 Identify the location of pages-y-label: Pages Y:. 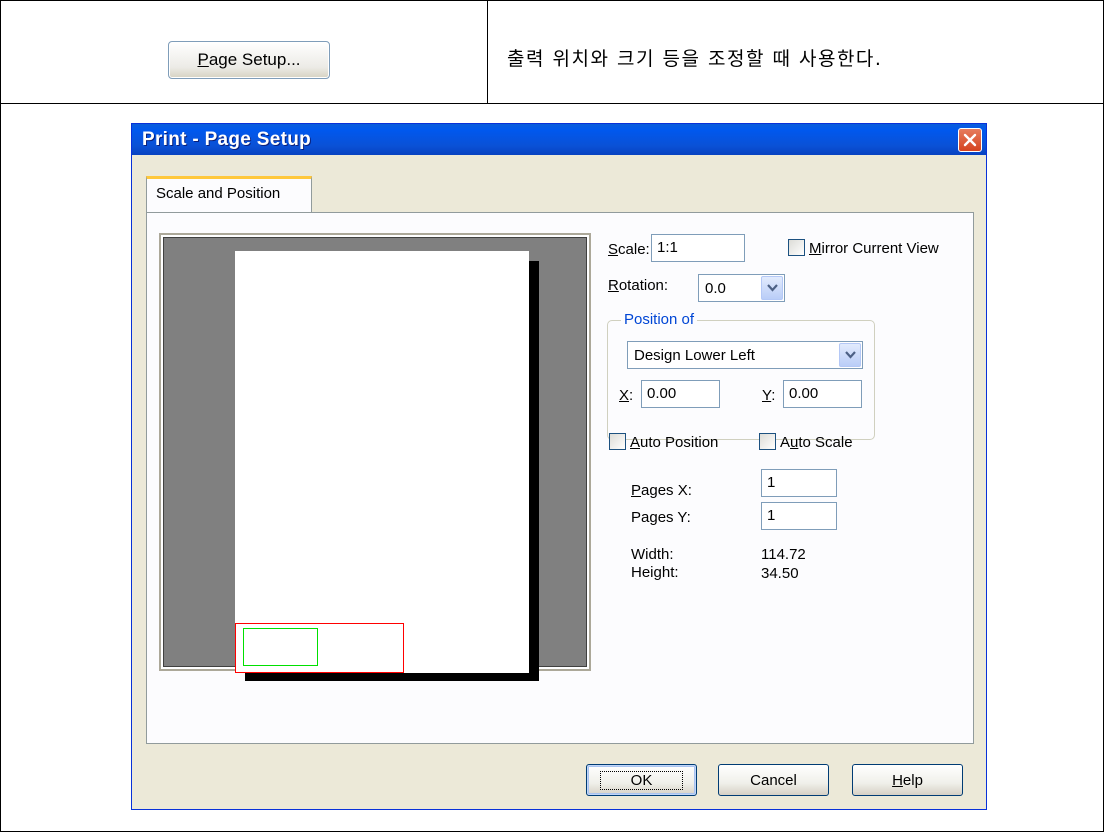
(661, 517).